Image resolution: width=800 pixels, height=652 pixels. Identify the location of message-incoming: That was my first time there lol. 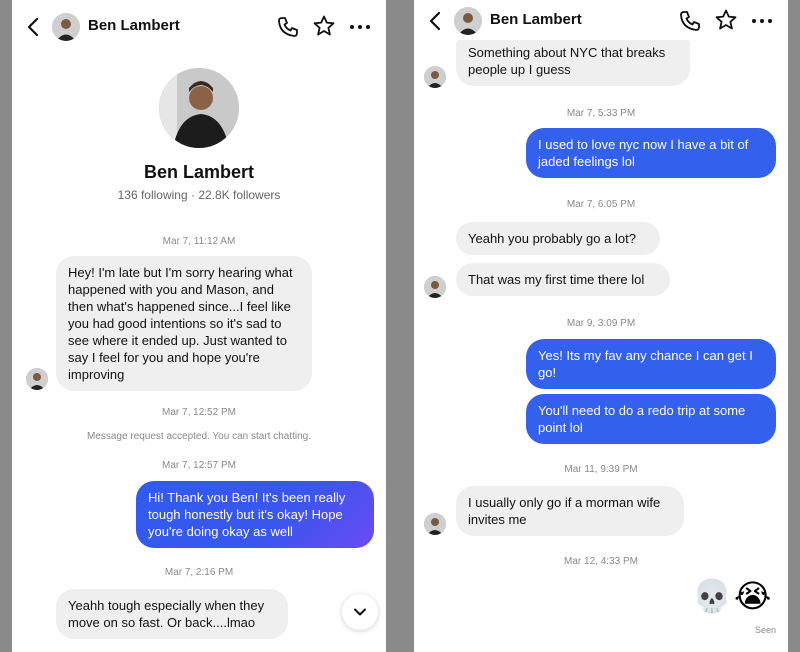
(563, 279).